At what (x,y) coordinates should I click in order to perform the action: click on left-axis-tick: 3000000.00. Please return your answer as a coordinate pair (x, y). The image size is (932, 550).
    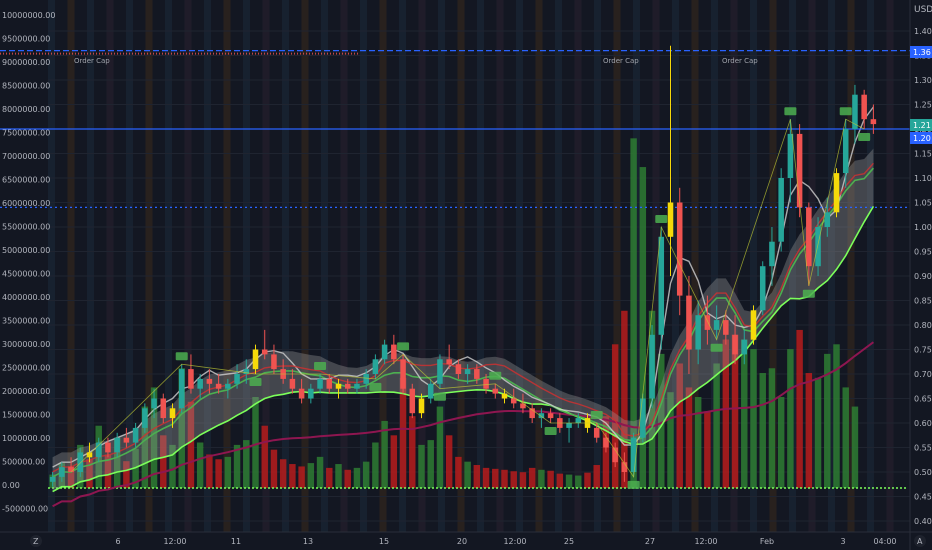
    Looking at the image, I should click on (26, 344).